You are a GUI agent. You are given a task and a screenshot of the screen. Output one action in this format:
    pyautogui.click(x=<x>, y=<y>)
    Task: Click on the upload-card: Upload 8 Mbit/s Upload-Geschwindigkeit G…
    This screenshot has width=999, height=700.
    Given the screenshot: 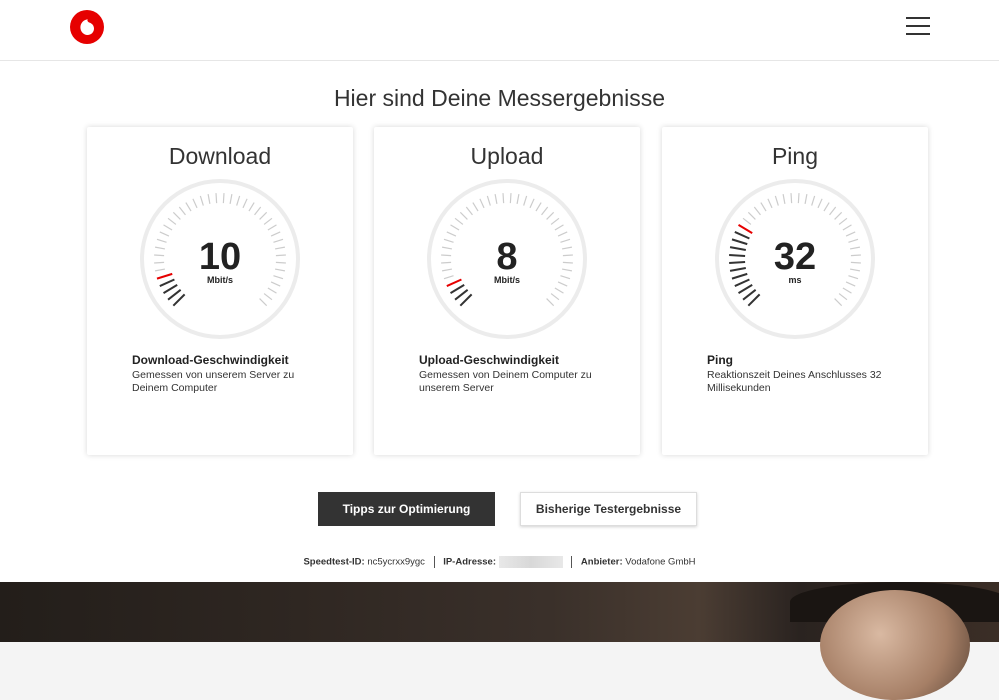 What is the action you would take?
    pyautogui.click(x=507, y=291)
    